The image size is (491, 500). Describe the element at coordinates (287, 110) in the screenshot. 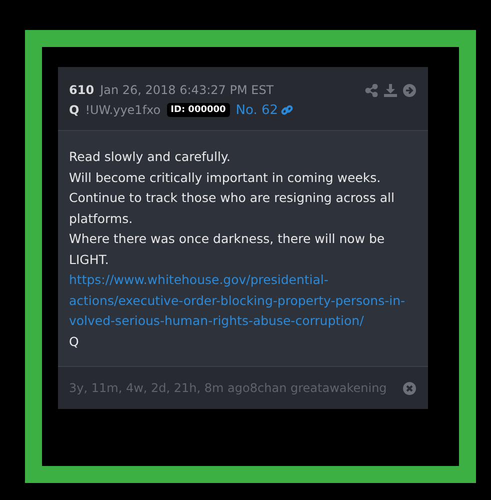

I see `link-icon` at that location.